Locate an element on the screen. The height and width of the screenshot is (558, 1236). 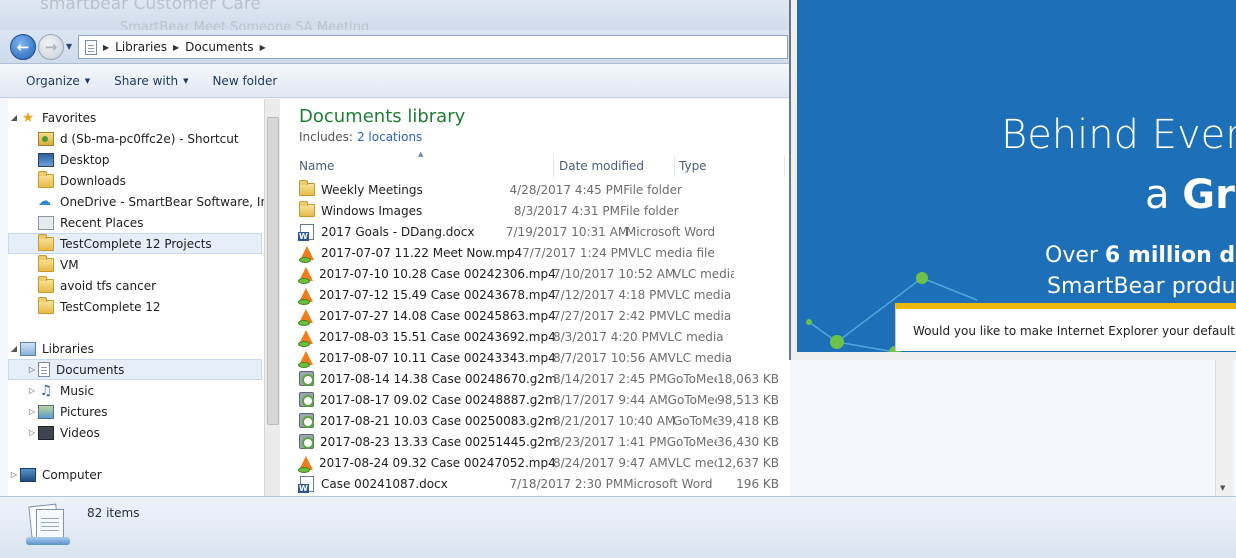
nav-item-avoid-tfs-cancer: avoid tfs cancer is located at coordinates (135, 285).